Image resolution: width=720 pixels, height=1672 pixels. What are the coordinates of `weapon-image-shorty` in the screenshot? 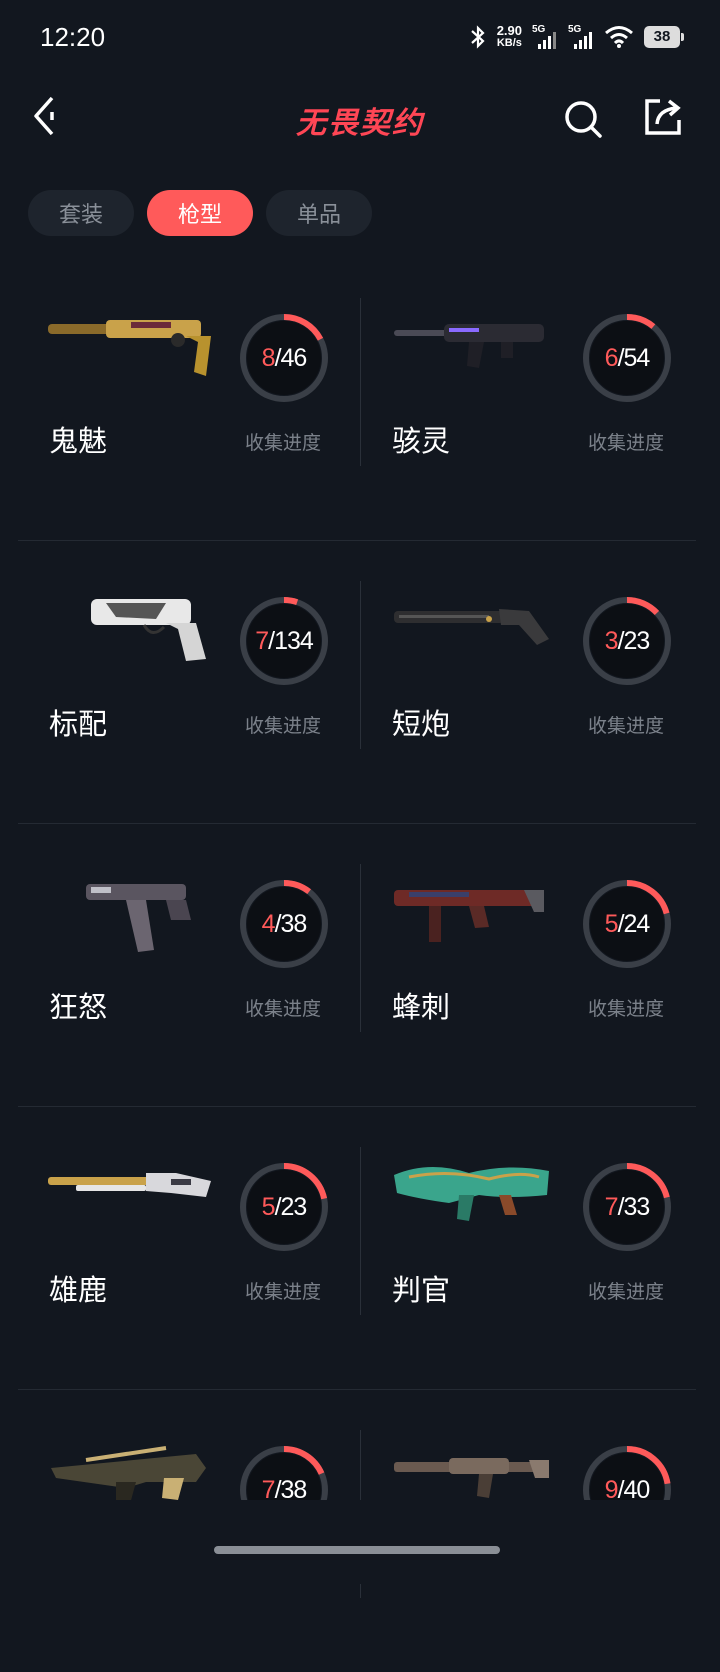 It's located at (471, 627).